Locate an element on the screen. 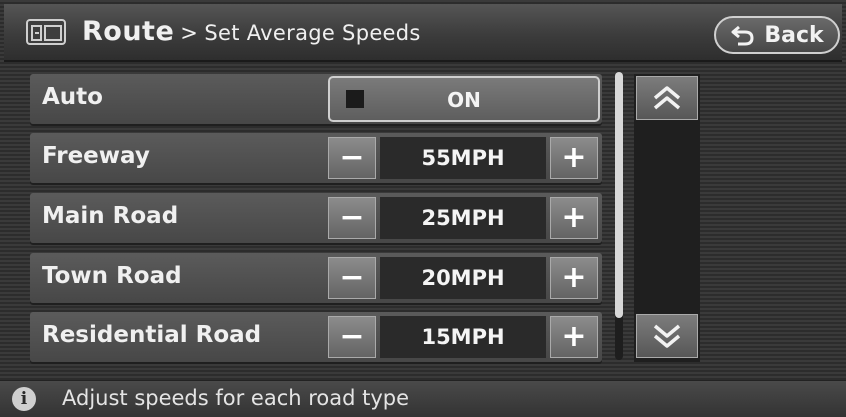 This screenshot has width=846, height=417. row-freeway: Freeway − 55MPH + is located at coordinates (316, 158).